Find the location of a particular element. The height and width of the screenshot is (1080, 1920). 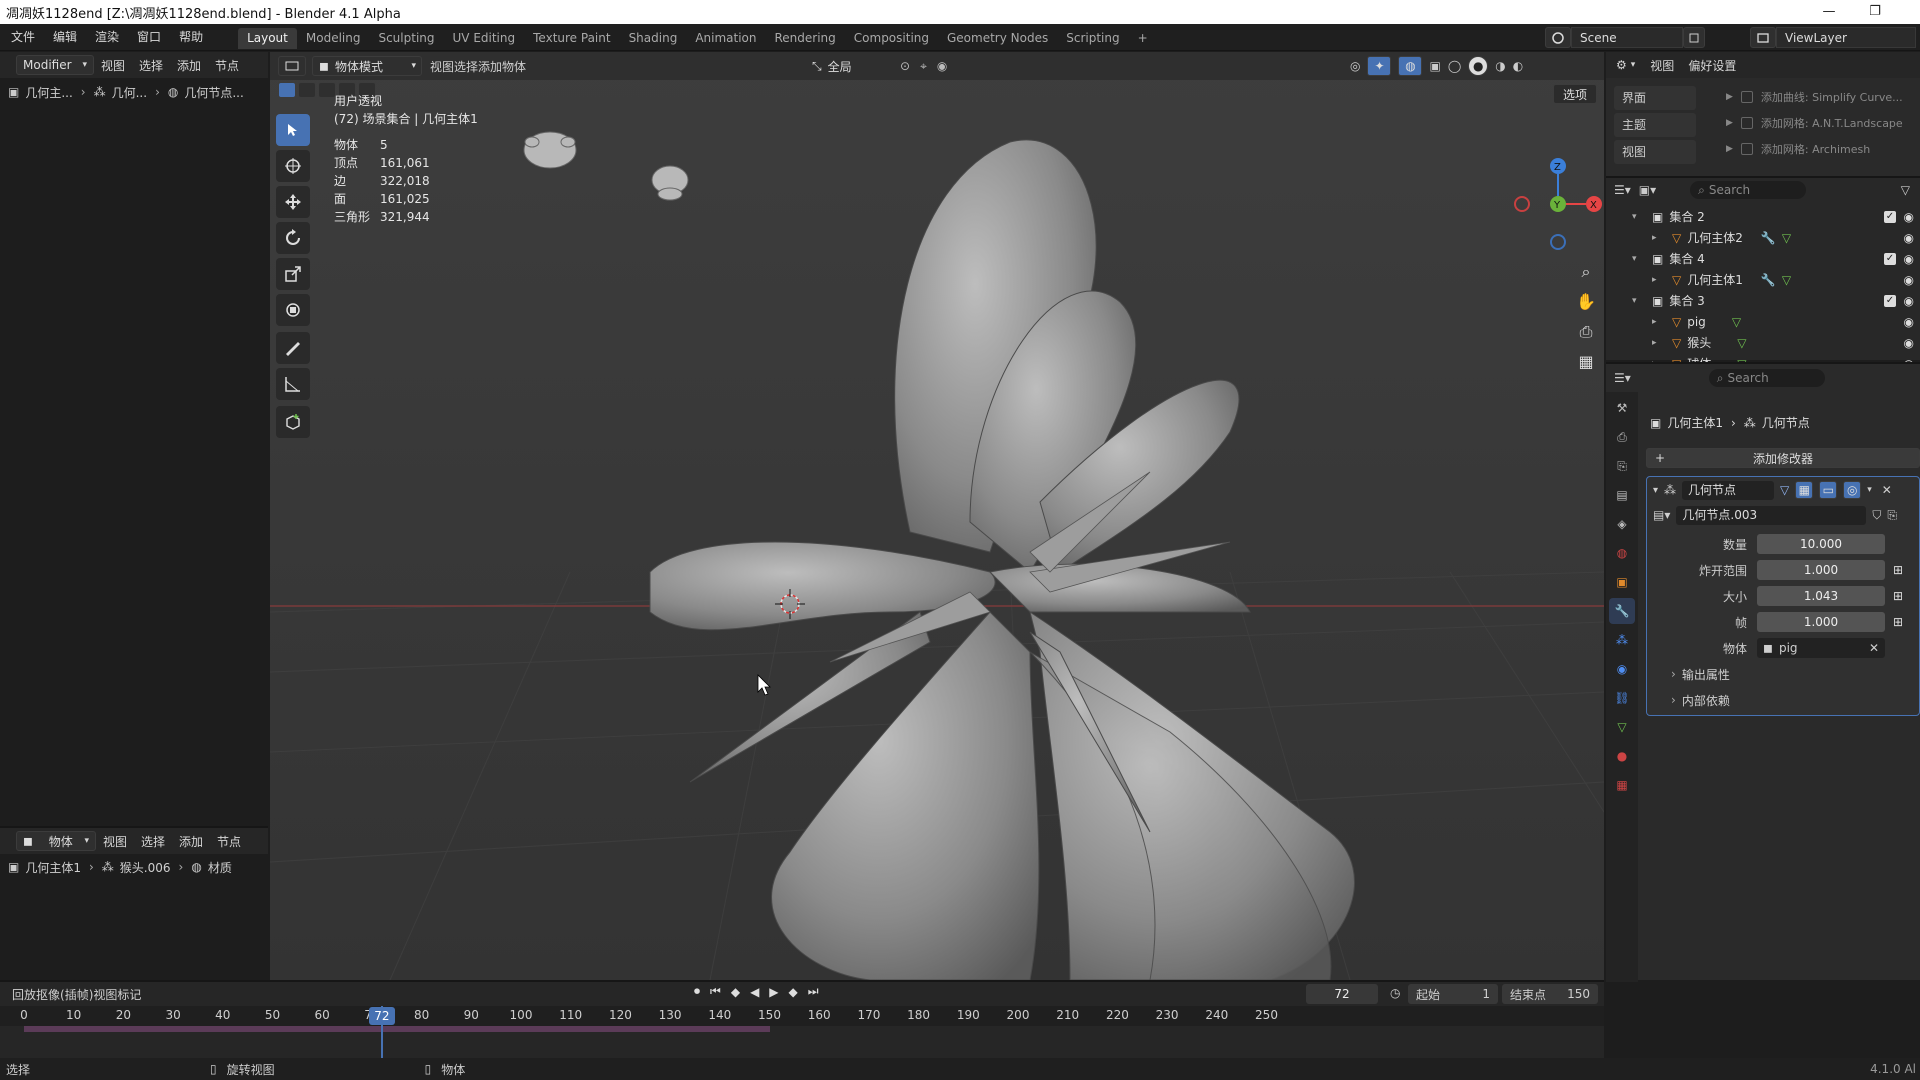

viewport-toggle-icon: ▭ is located at coordinates (1828, 490).